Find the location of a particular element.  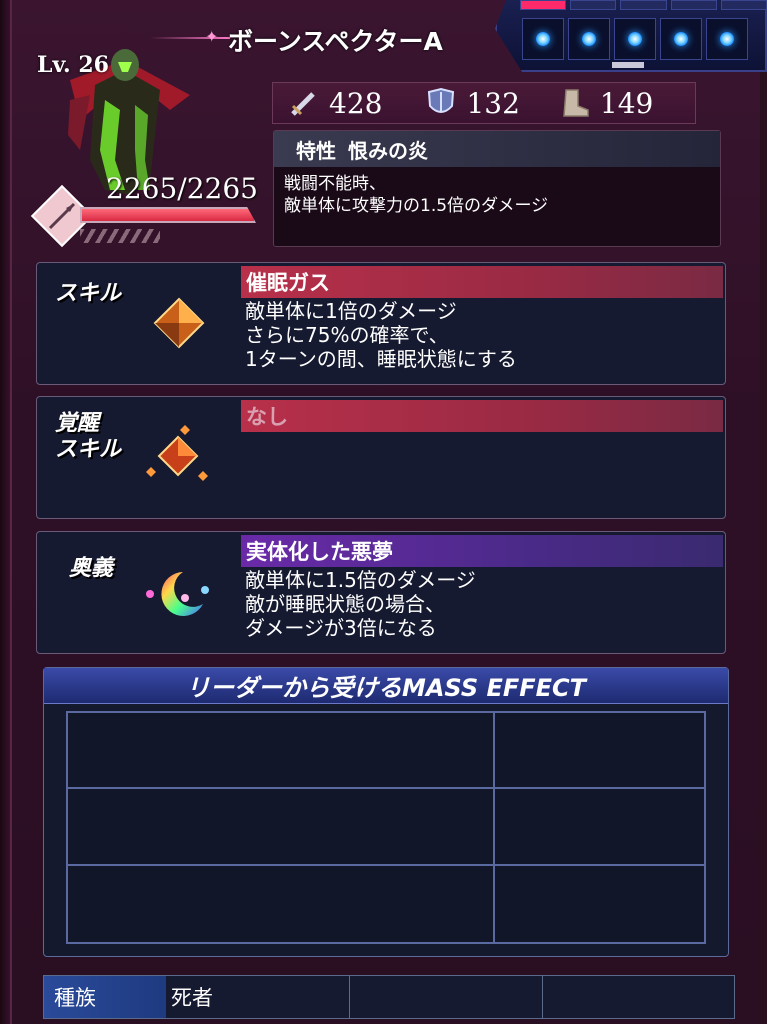

ultimate-name: 実体化した悪夢 is located at coordinates (482, 551).